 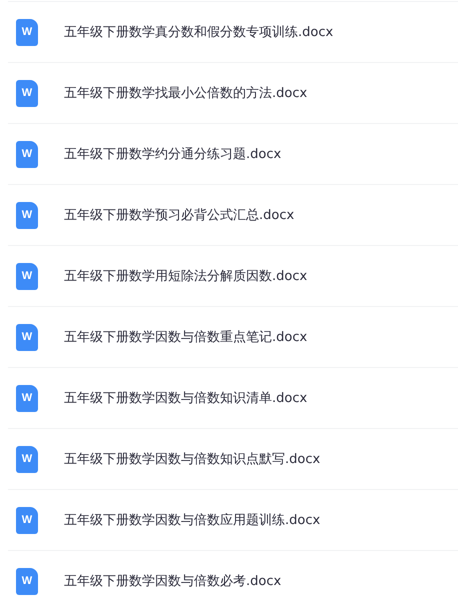 What do you see at coordinates (186, 93) in the screenshot?
I see `file-name: 五年级下册数学找最小公倍数的方法.docx` at bounding box center [186, 93].